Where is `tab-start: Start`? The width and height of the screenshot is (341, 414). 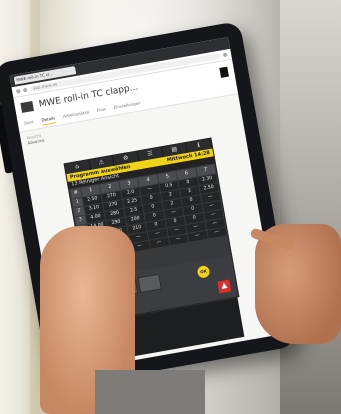
tab-start: Start is located at coordinates (29, 124).